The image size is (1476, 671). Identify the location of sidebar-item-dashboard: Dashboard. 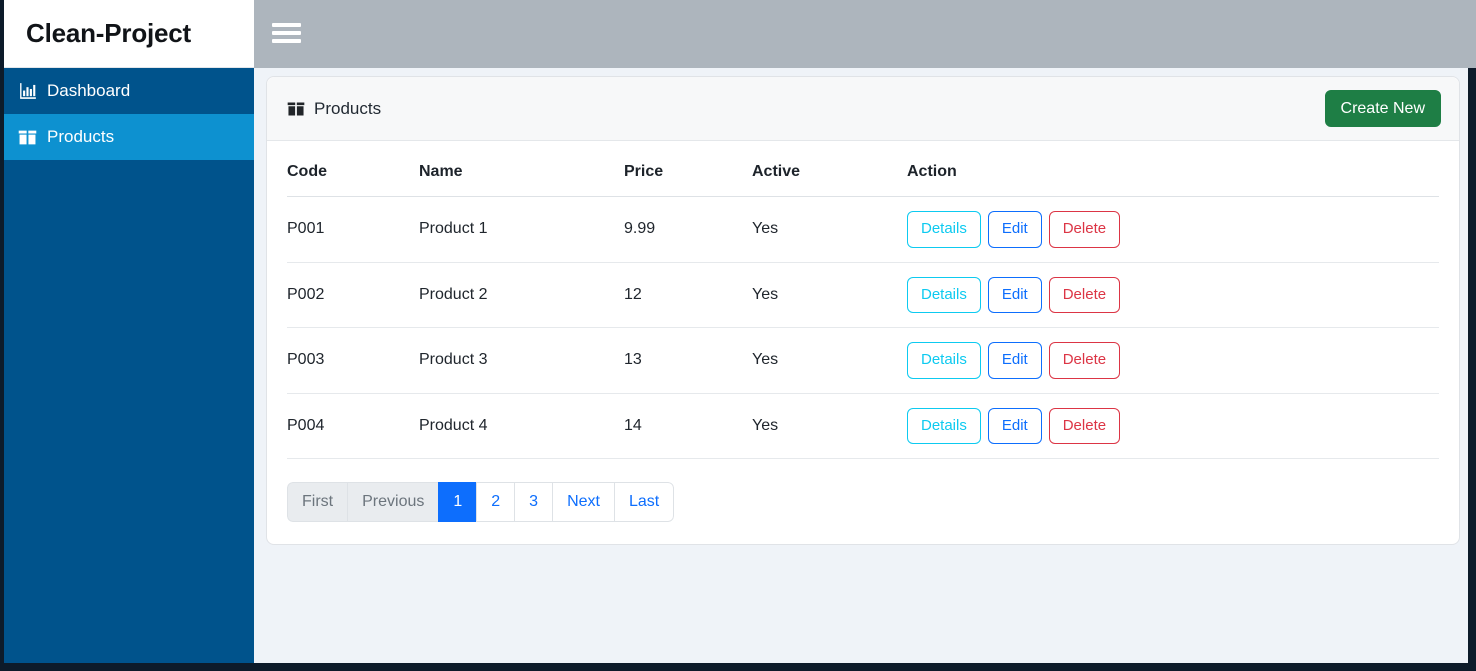
(129, 91).